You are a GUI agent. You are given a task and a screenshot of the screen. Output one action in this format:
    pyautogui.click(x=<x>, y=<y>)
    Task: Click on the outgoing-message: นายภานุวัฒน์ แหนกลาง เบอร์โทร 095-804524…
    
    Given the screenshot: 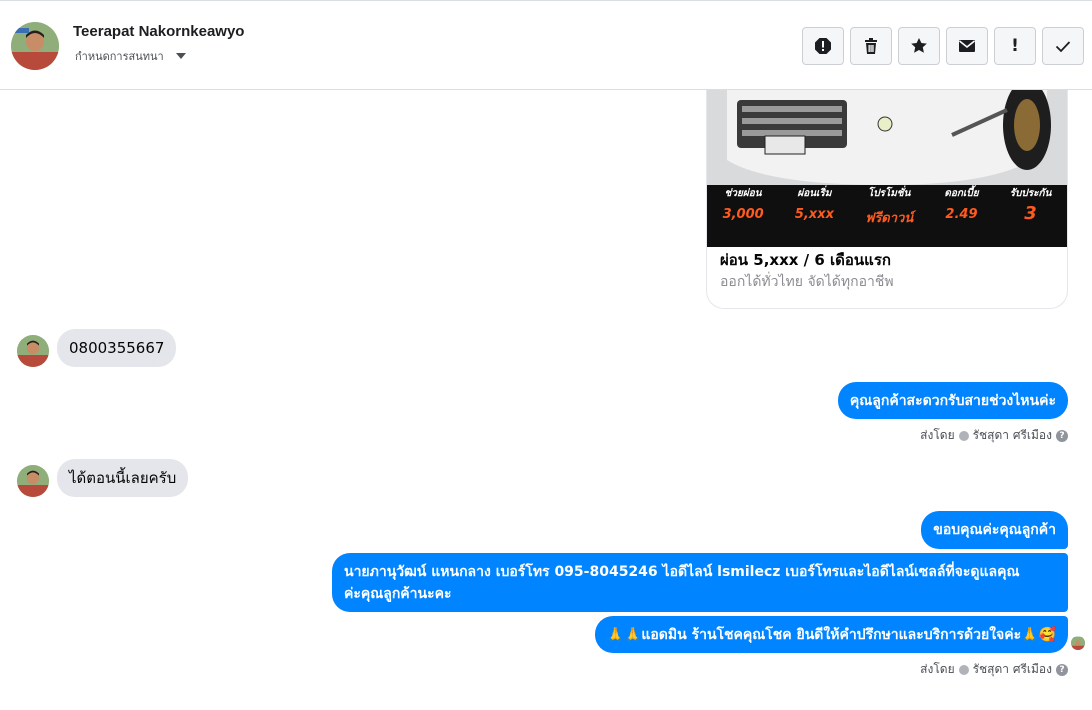 What is the action you would take?
    pyautogui.click(x=700, y=582)
    